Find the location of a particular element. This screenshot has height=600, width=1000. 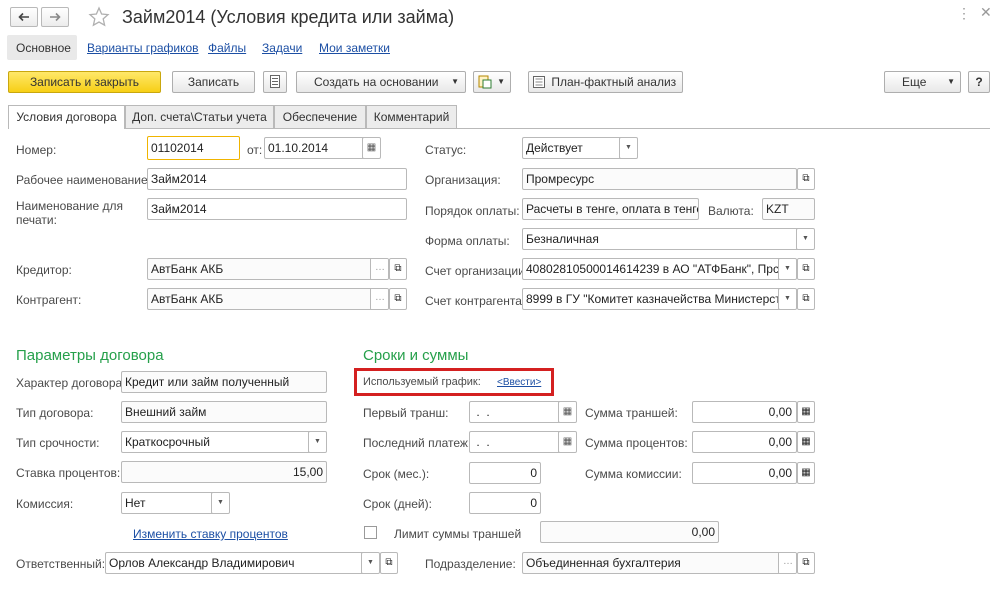

arrow-right-icon is located at coordinates (55, 17).